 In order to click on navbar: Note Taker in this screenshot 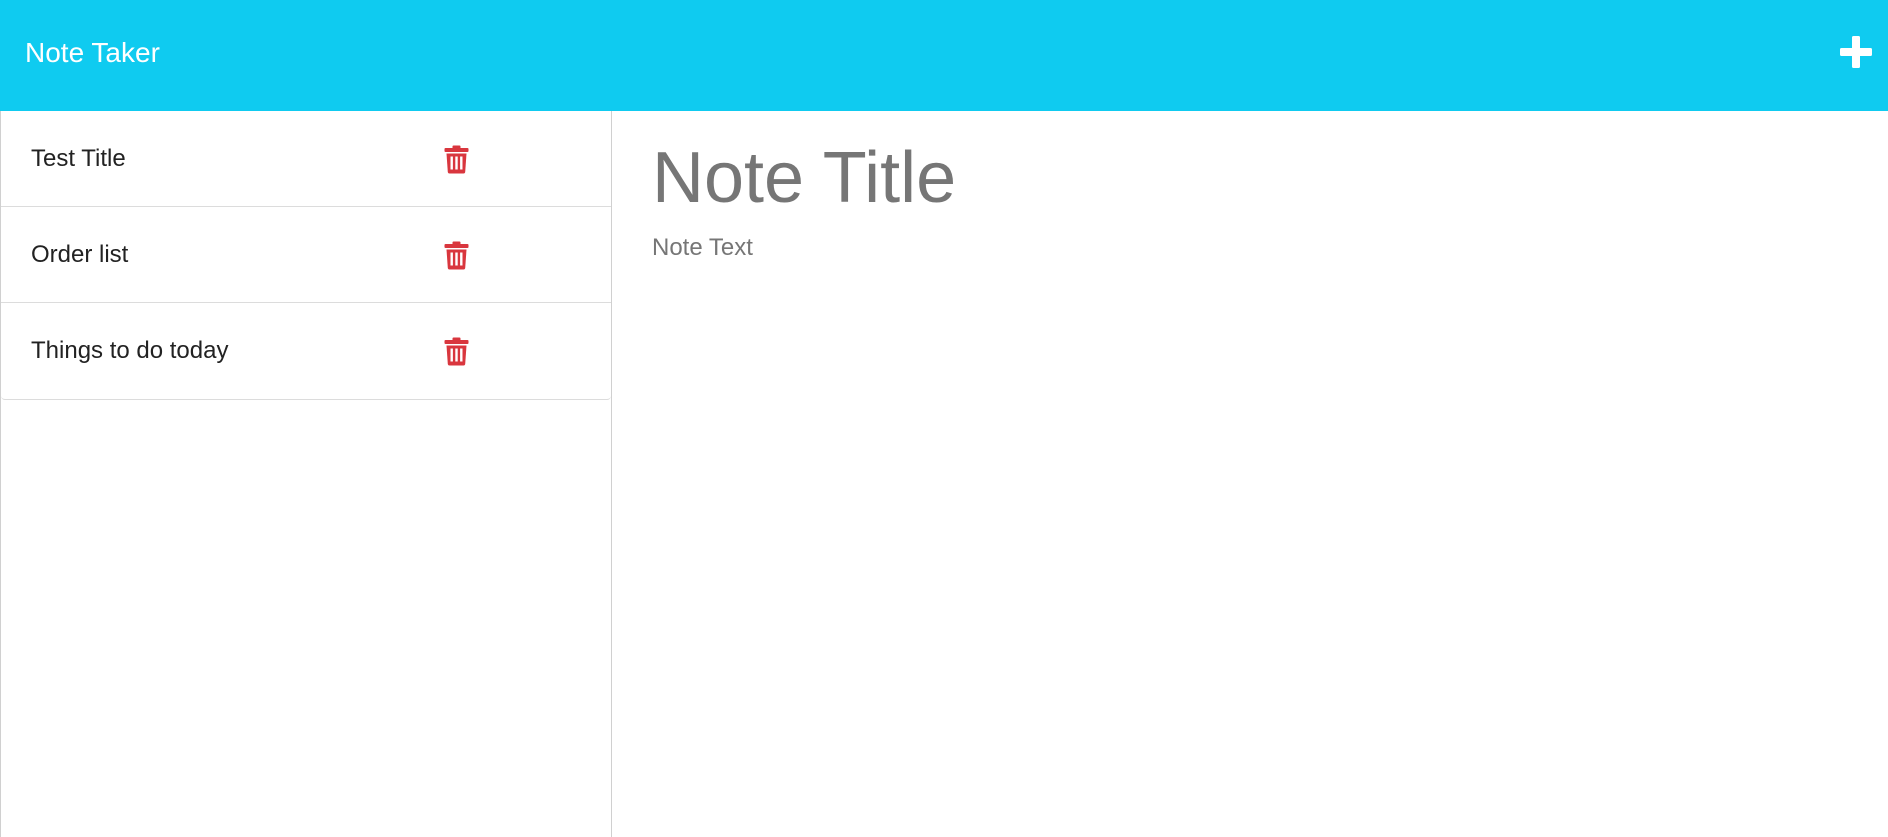, I will do `click(944, 55)`.